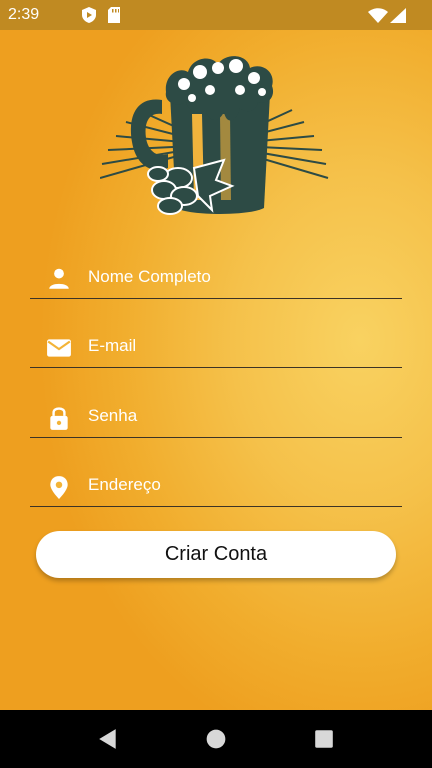 The height and width of the screenshot is (768, 432). What do you see at coordinates (216, 15) in the screenshot?
I see `status-bar: 2:39` at bounding box center [216, 15].